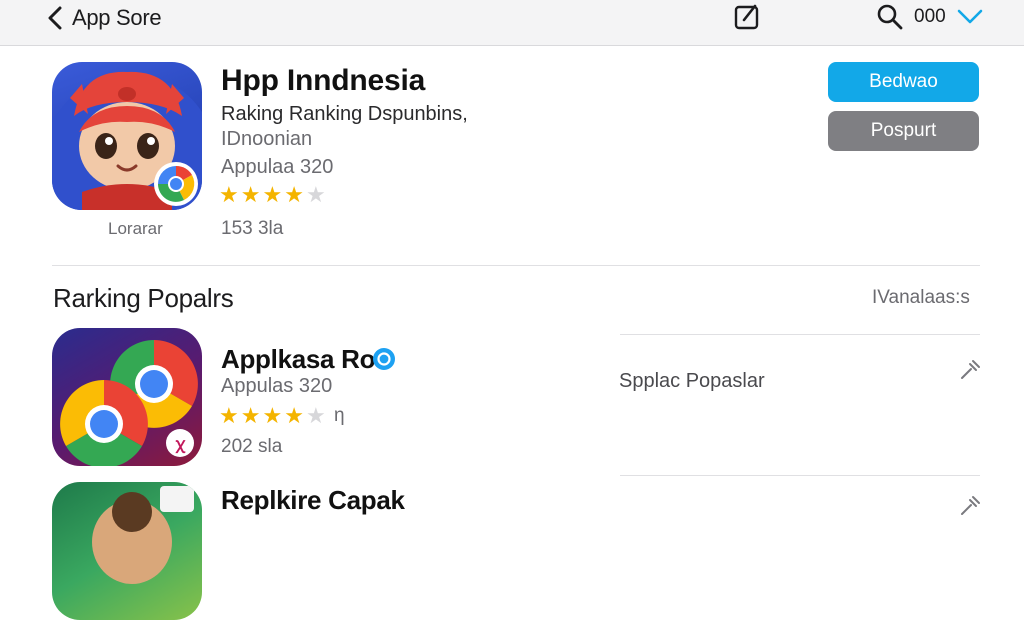 The image size is (1024, 620). Describe the element at coordinates (747, 17) in the screenshot. I see `compose-icon` at that location.